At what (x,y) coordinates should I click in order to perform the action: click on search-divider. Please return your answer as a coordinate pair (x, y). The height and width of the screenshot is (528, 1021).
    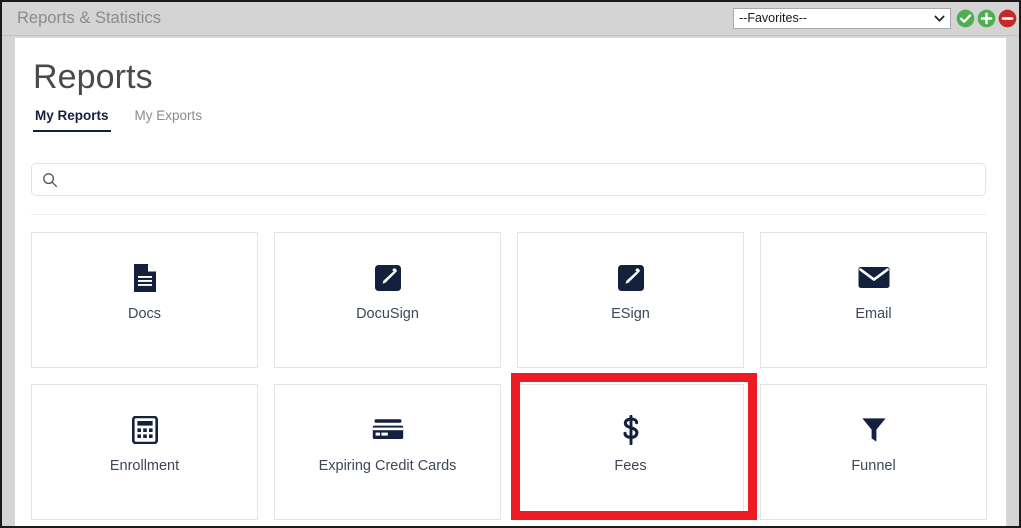
    Looking at the image, I should click on (508, 214).